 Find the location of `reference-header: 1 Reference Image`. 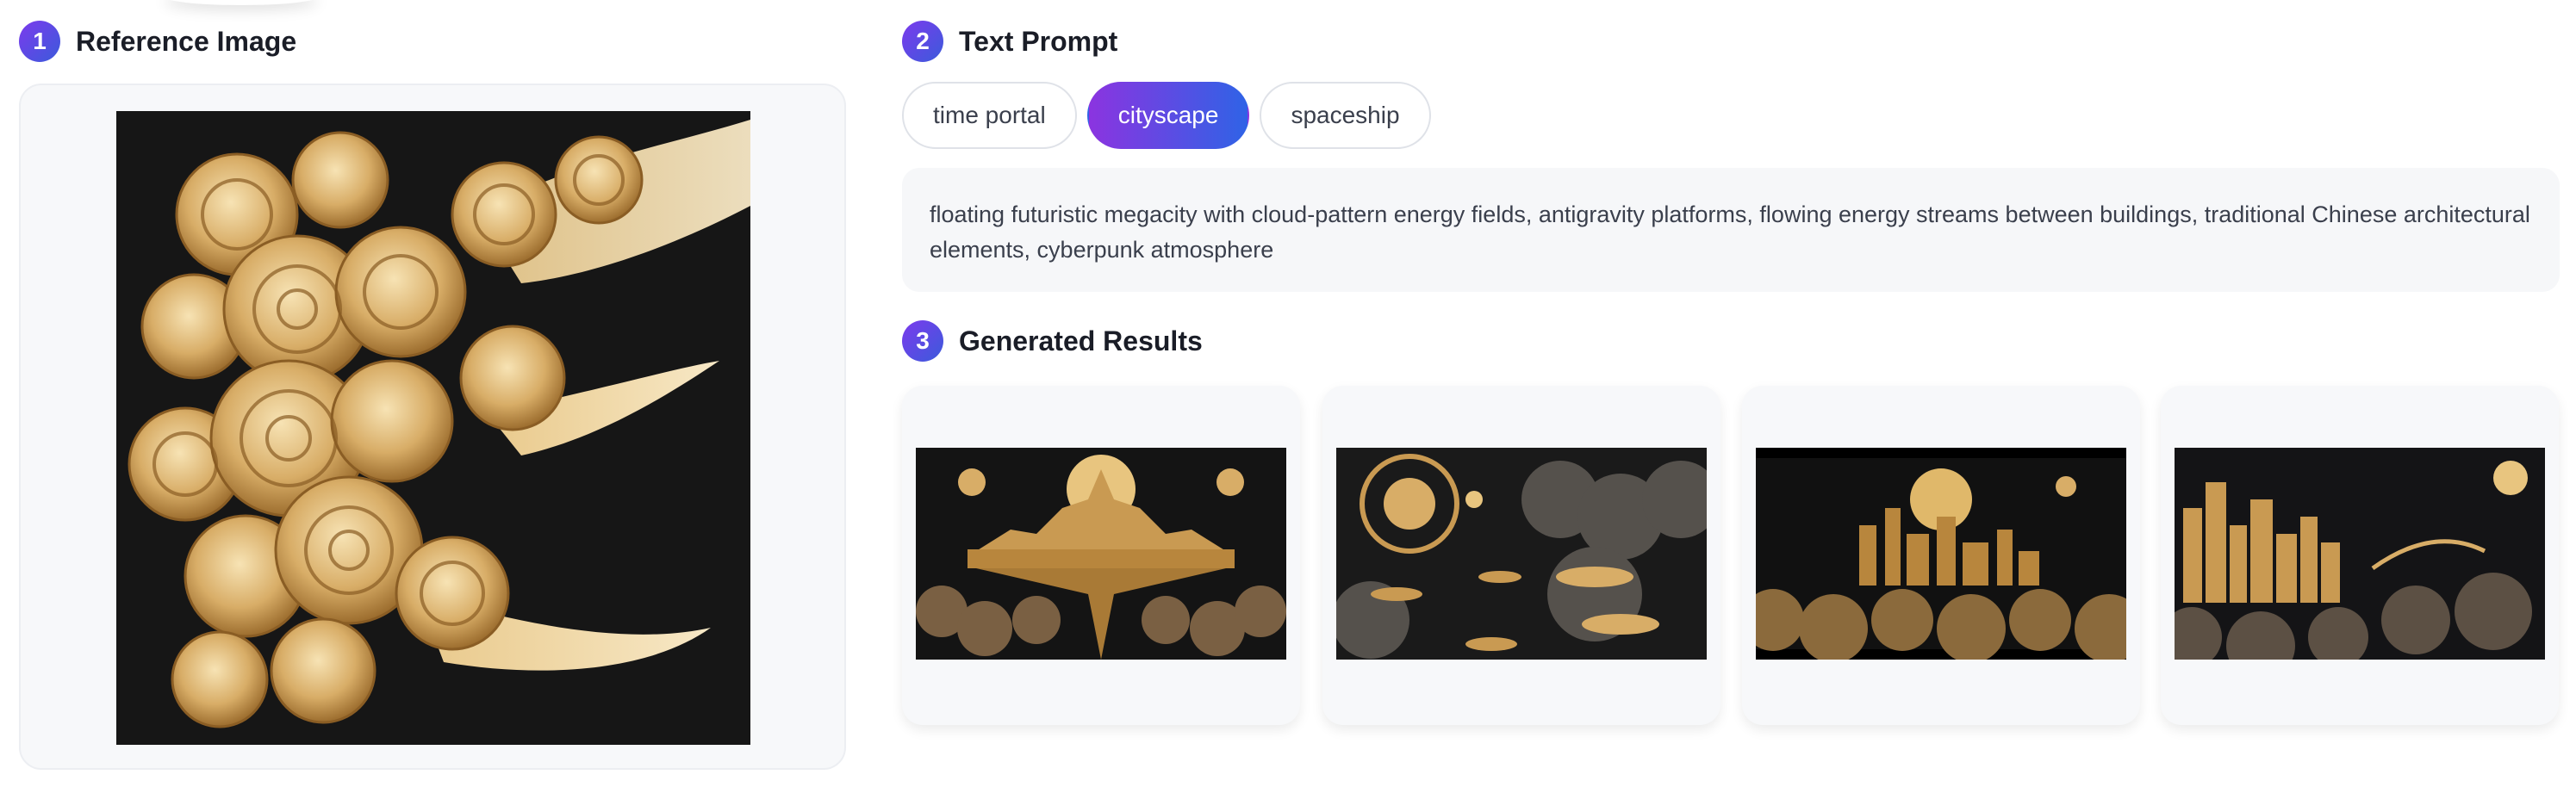

reference-header: 1 Reference Image is located at coordinates (158, 41).